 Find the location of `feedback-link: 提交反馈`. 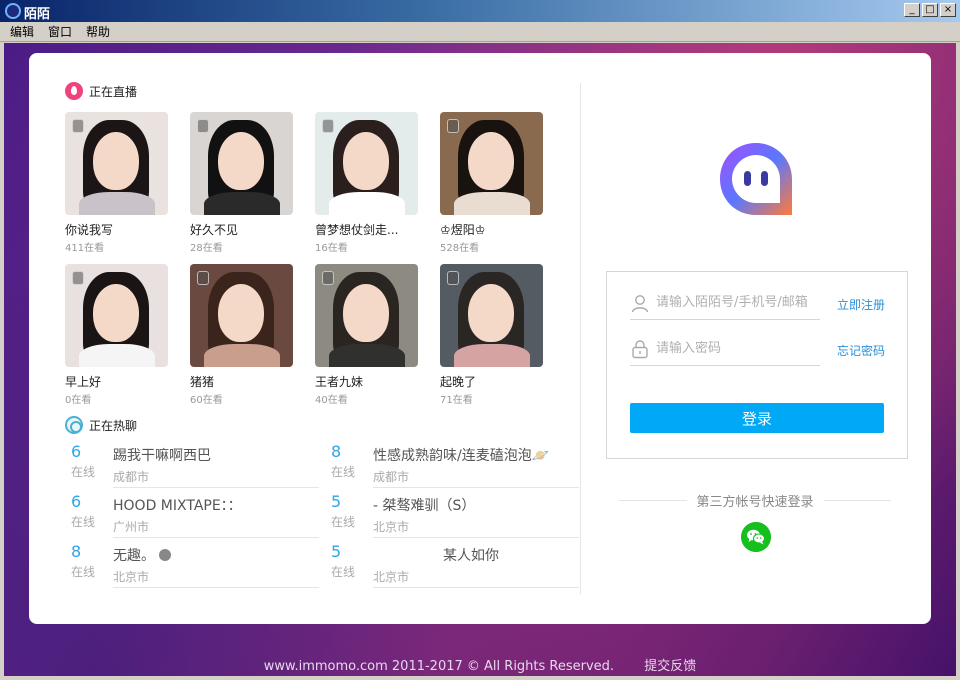

feedback-link: 提交反馈 is located at coordinates (670, 666).